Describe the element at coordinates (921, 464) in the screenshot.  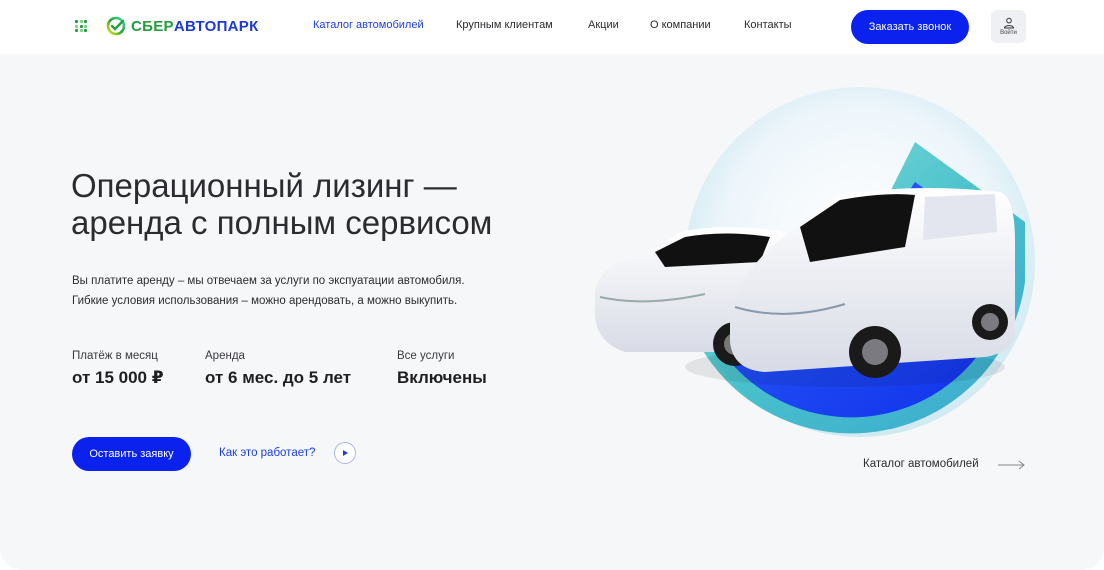
I see `catalog-link: Каталог автомобилей` at that location.